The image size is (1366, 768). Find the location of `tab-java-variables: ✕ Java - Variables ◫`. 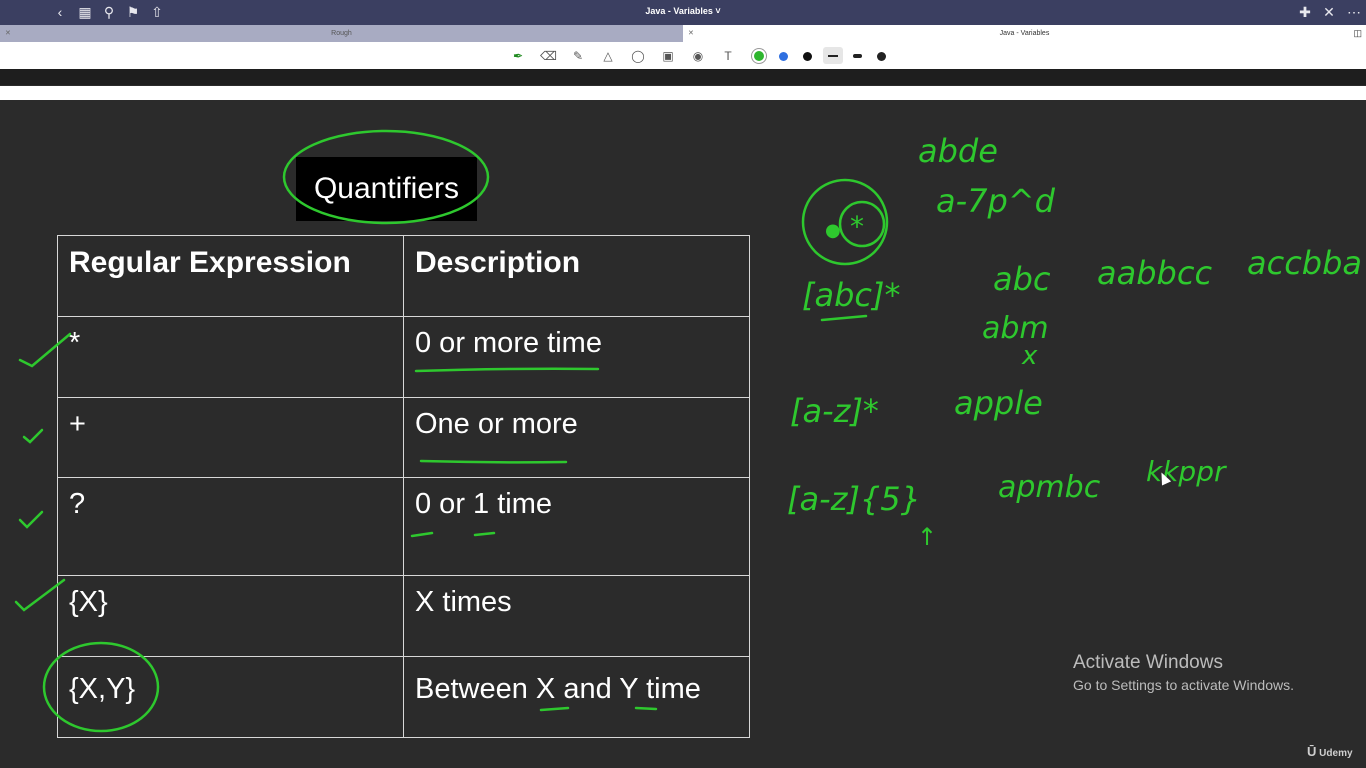

tab-java-variables: ✕ Java - Variables ◫ is located at coordinates (1024, 33).